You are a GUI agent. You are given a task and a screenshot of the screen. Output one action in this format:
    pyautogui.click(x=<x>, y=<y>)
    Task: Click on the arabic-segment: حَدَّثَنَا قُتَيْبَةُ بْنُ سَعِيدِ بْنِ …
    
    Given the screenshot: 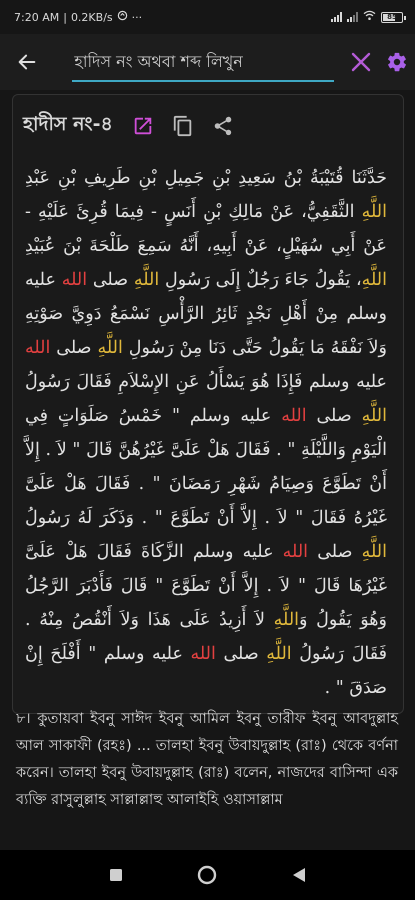 What is the action you would take?
    pyautogui.click(x=206, y=178)
    